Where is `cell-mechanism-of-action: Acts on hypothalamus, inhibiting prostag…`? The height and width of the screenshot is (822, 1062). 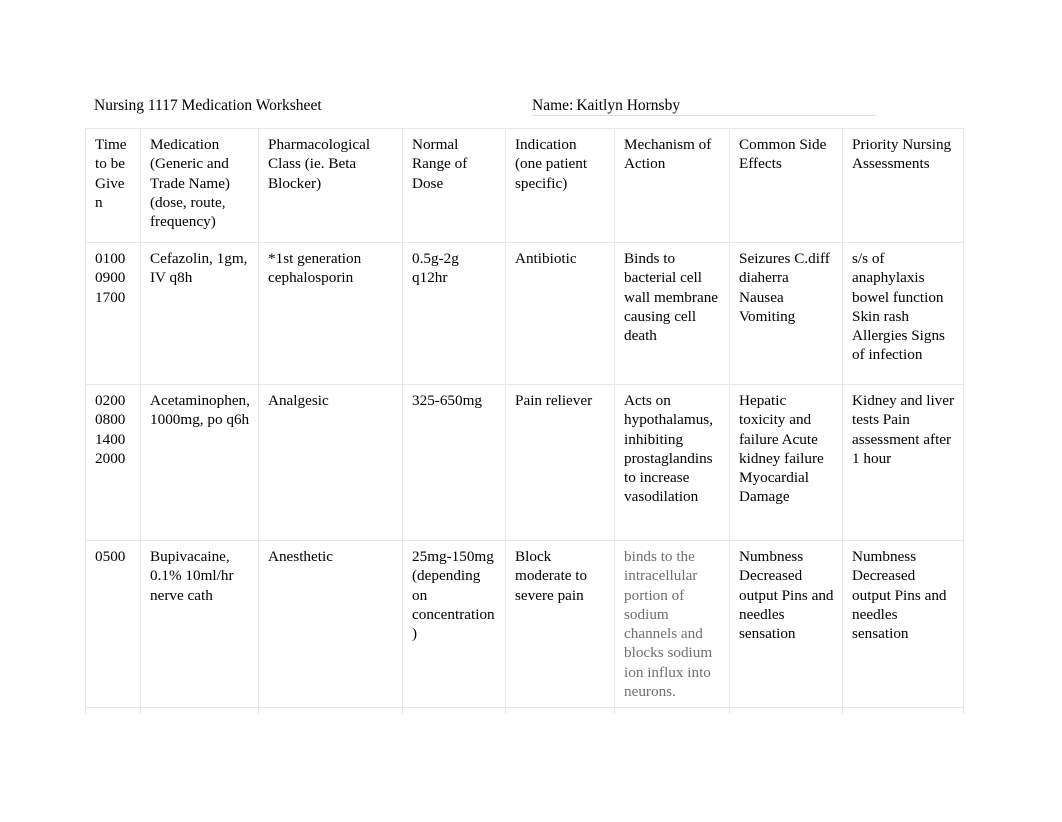 cell-mechanism-of-action: Acts on hypothalamus, inhibiting prostag… is located at coordinates (672, 462).